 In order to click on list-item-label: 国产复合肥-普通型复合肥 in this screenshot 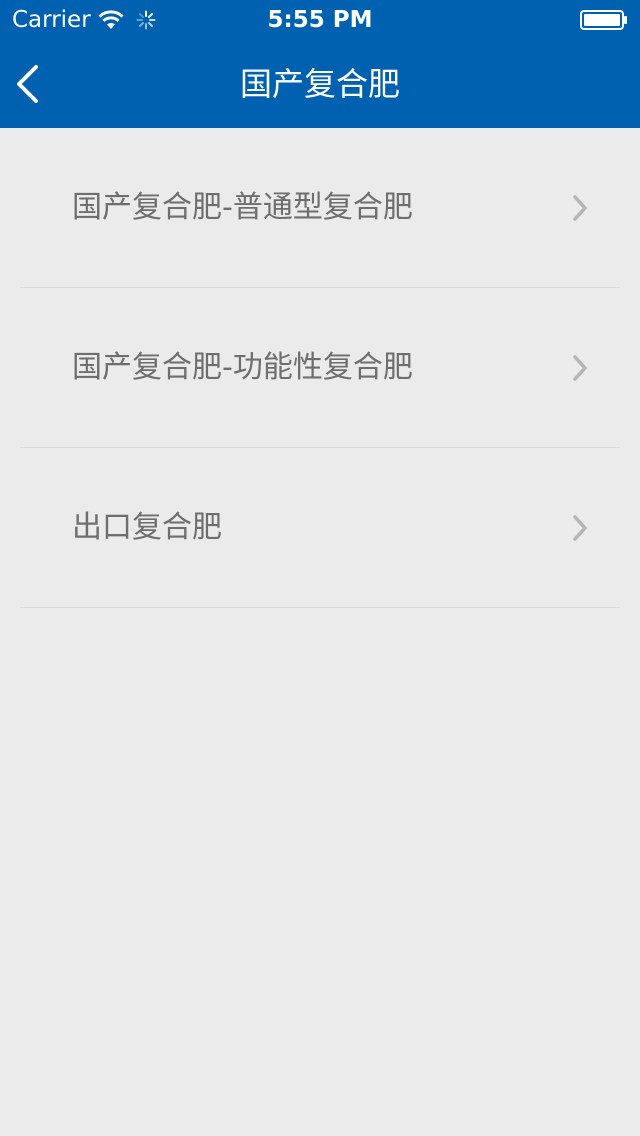, I will do `click(242, 207)`.